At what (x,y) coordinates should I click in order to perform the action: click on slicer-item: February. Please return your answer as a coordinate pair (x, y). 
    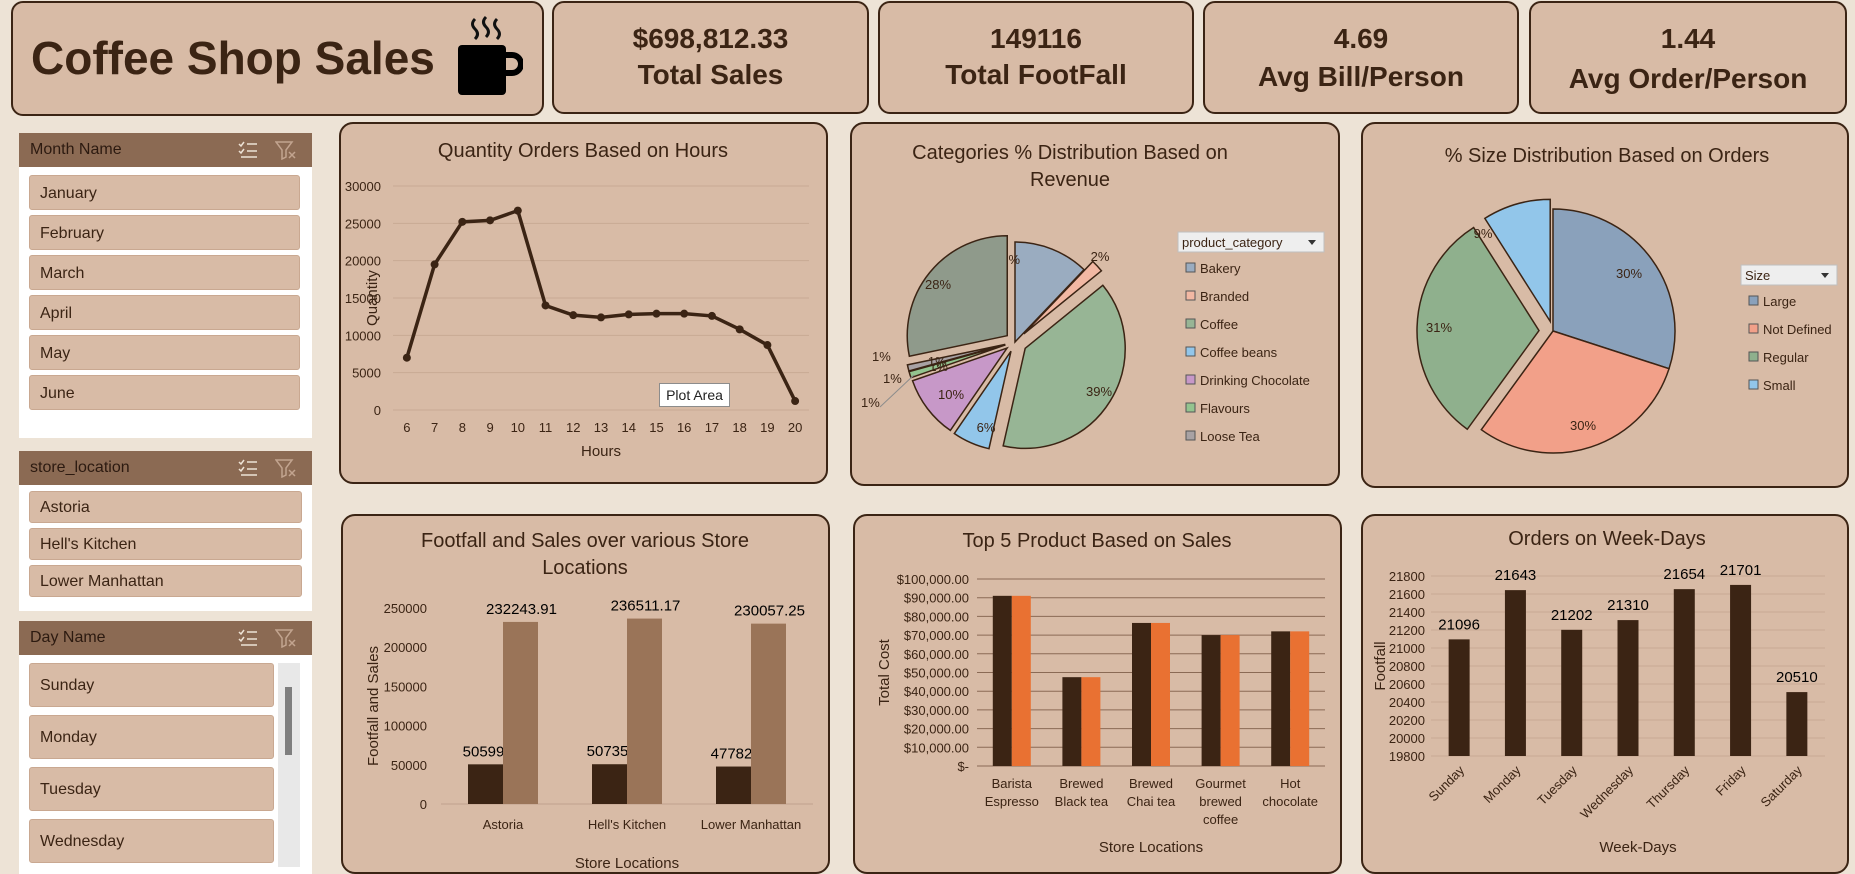
    Looking at the image, I should click on (164, 232).